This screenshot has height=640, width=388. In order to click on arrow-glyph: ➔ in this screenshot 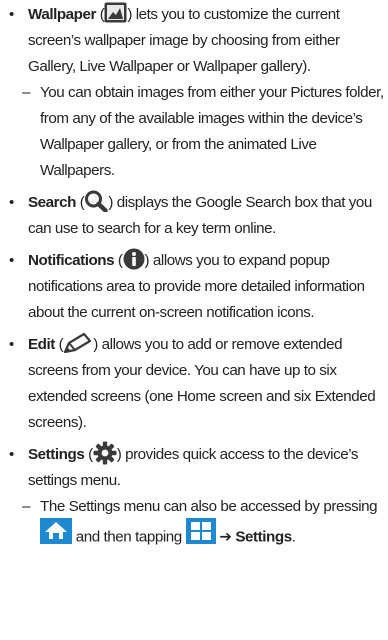, I will do `click(225, 537)`.